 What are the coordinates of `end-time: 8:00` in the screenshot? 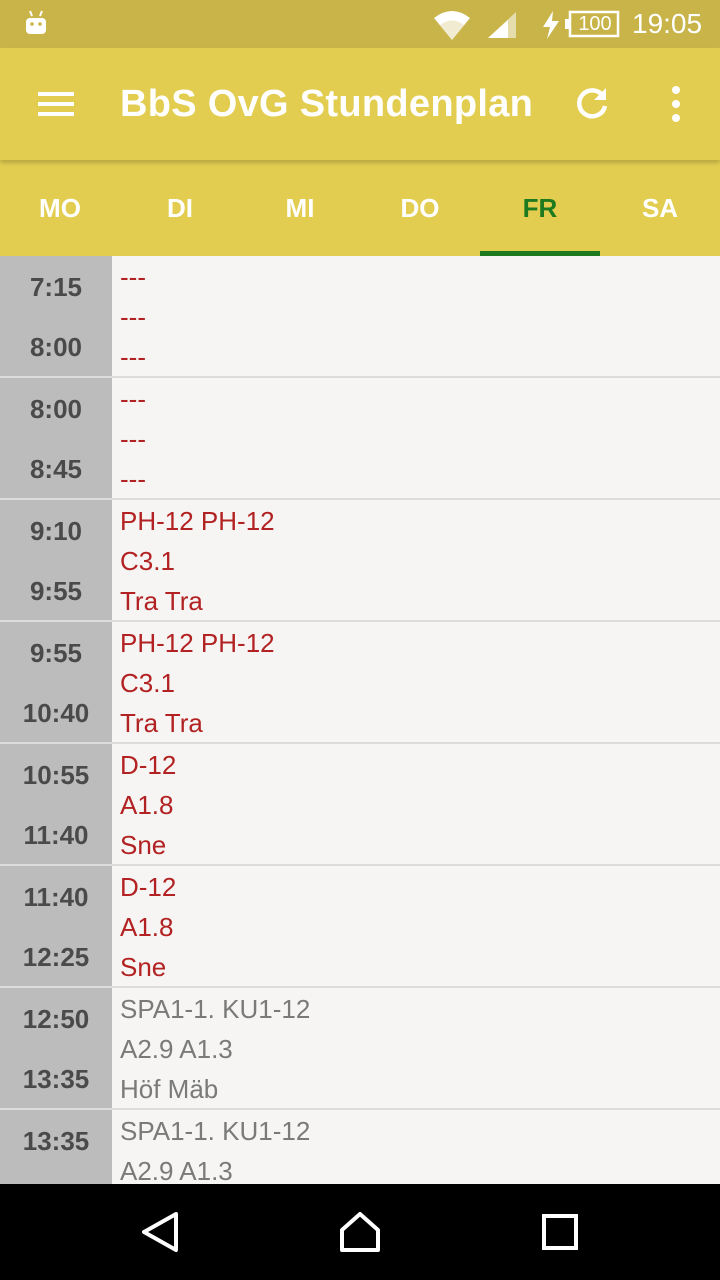 It's located at (56, 347).